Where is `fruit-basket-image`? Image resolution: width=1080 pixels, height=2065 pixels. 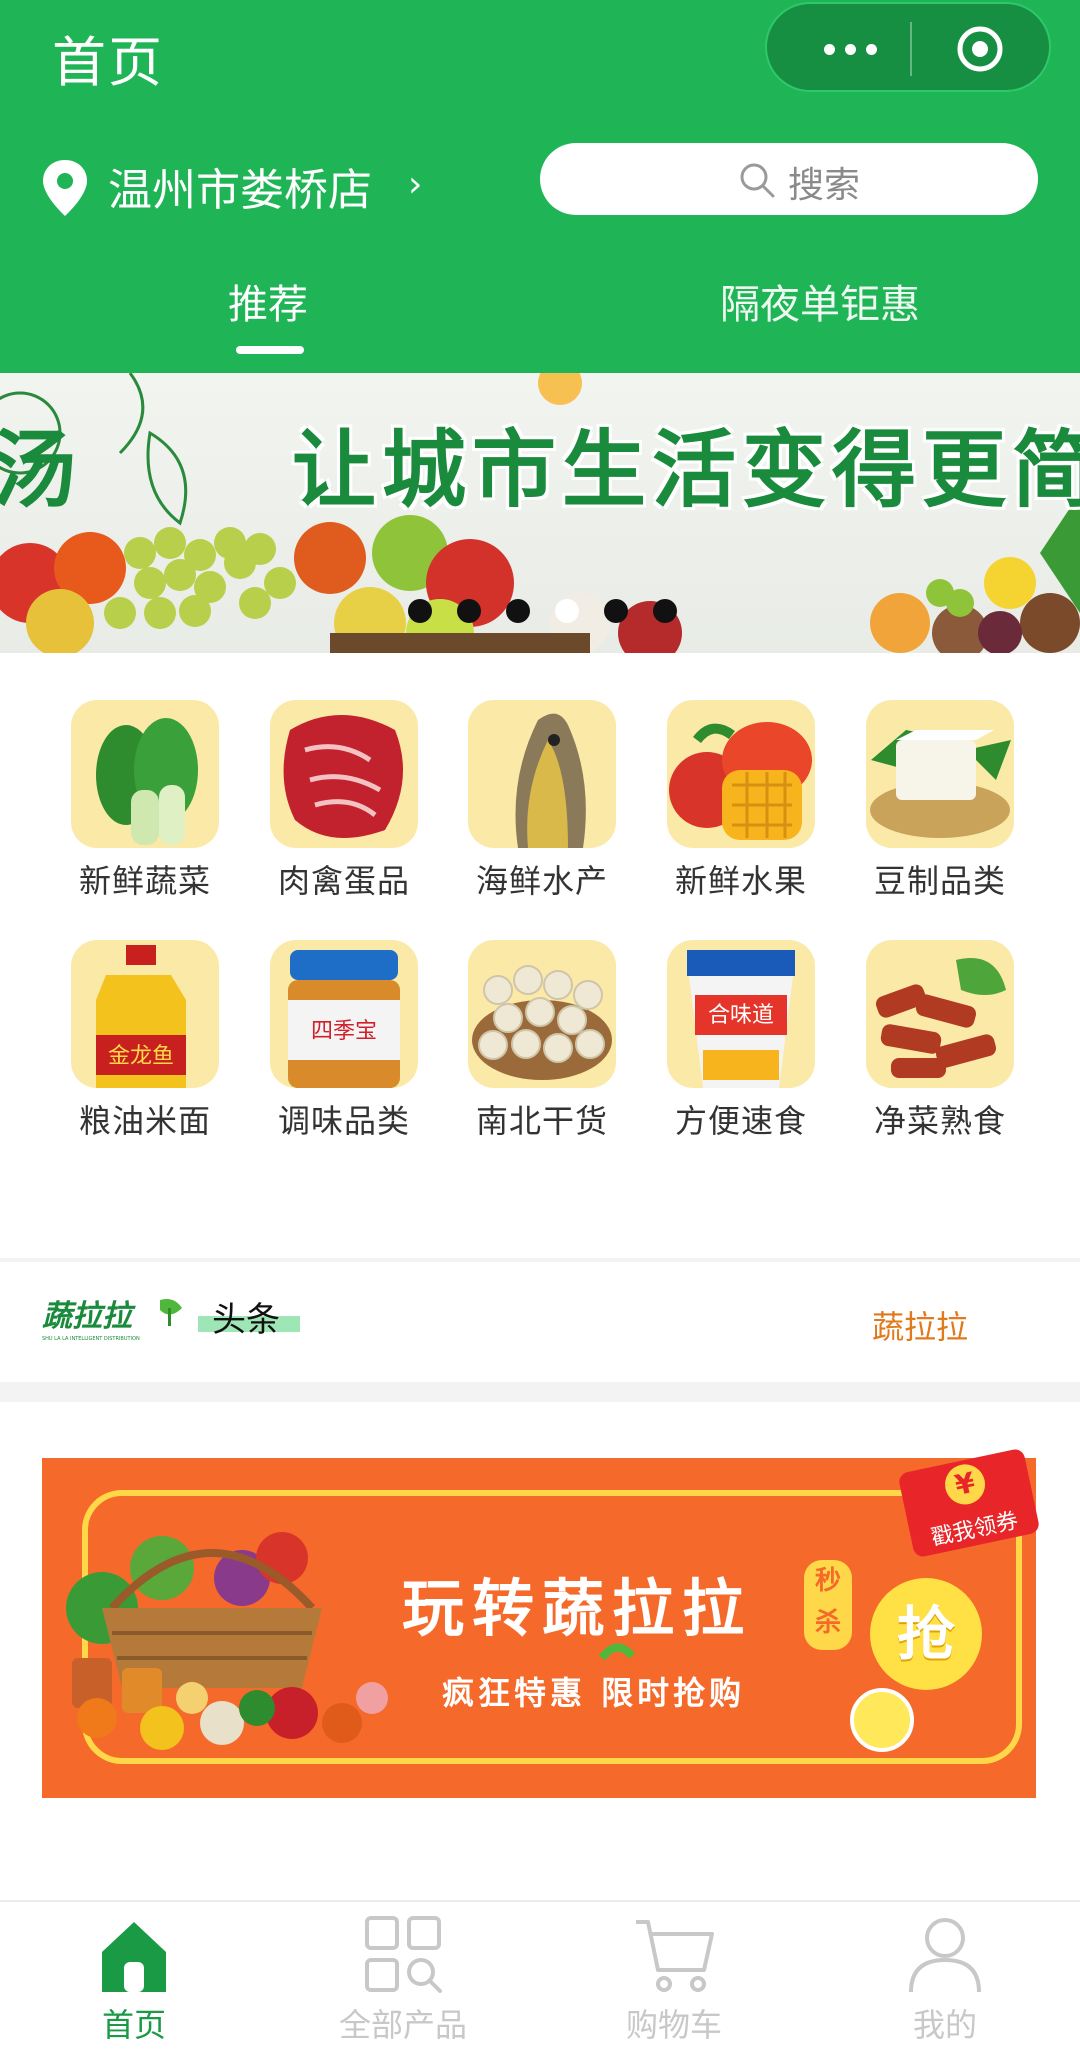 fruit-basket-image is located at coordinates (540, 584).